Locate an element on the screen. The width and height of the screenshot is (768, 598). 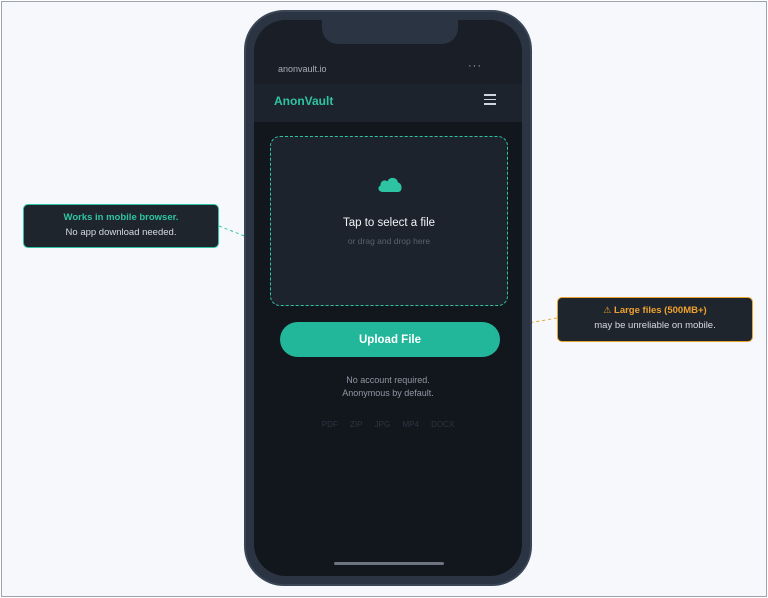
app-header: AnonVault is located at coordinates (388, 103).